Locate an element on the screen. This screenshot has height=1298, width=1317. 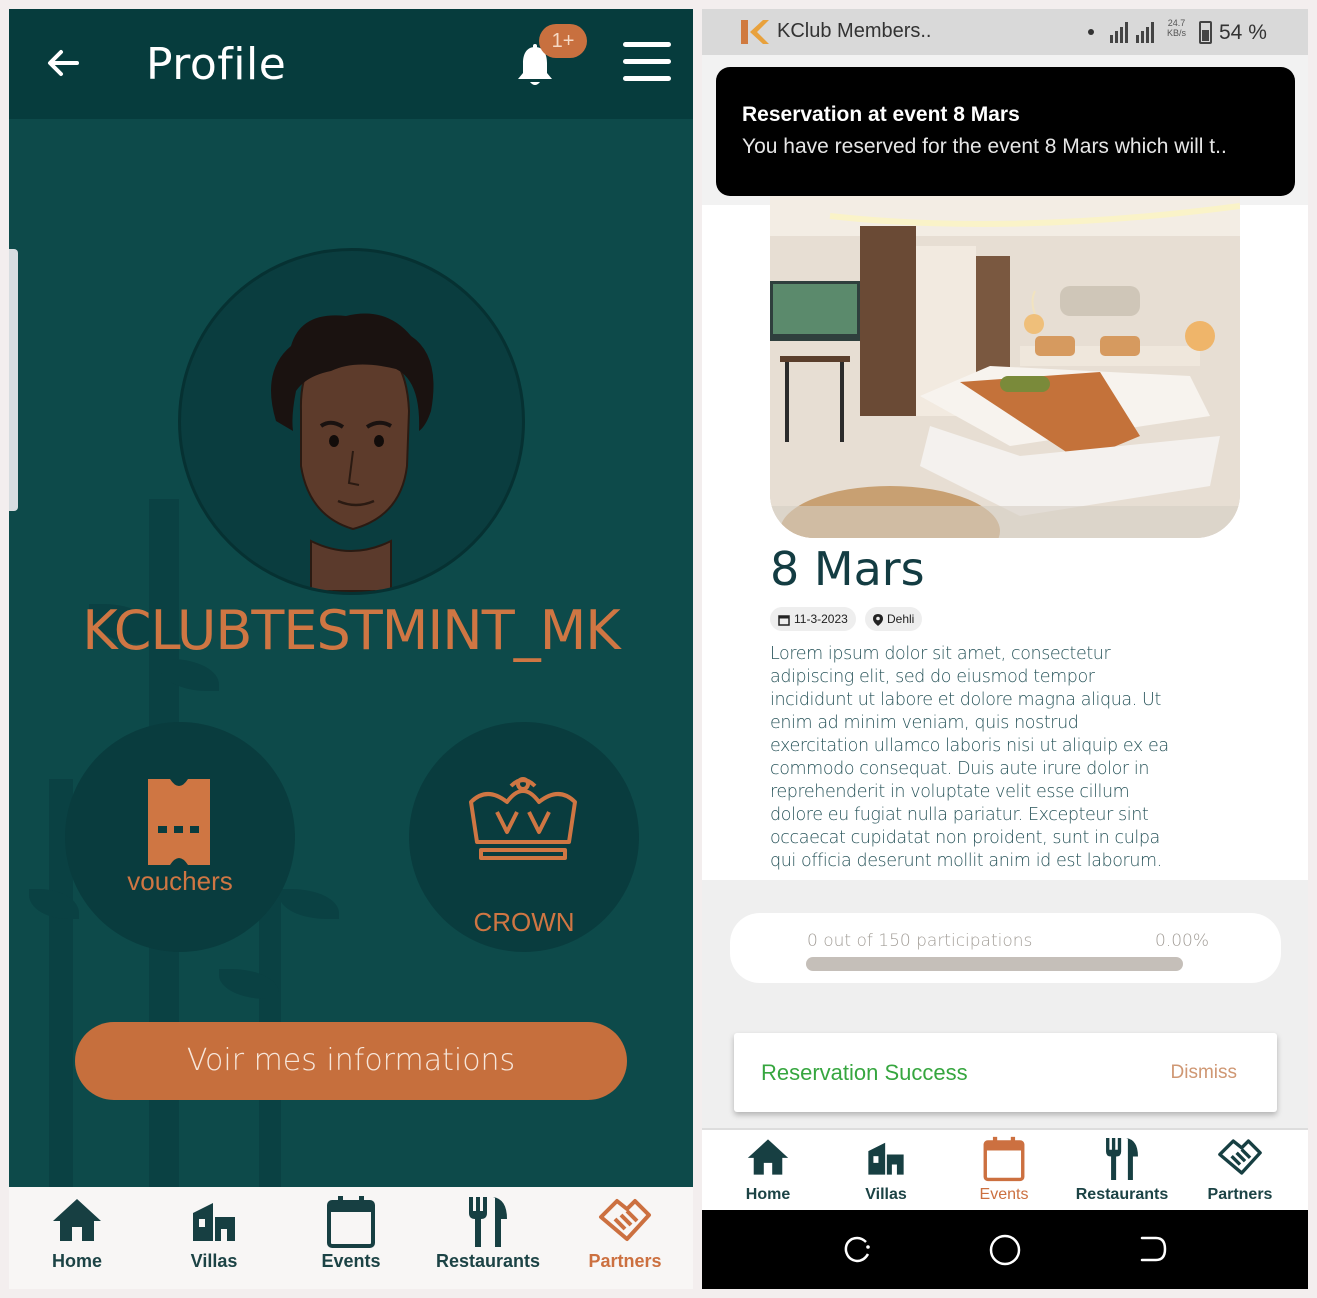
notification-title: Reservation at event 8 Mars is located at coordinates (881, 114).